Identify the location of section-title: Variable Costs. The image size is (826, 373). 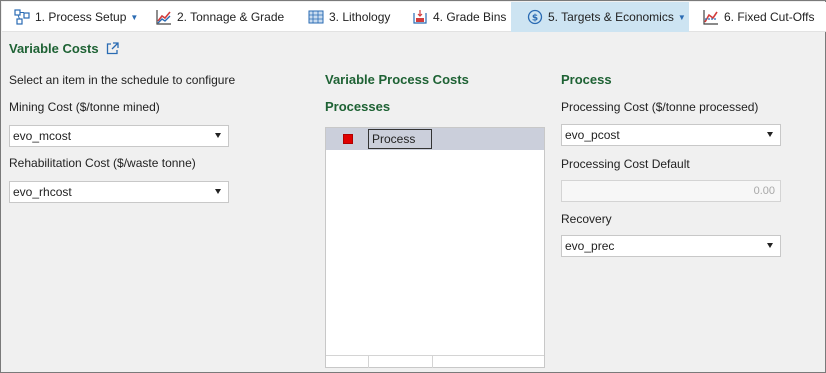
(64, 48).